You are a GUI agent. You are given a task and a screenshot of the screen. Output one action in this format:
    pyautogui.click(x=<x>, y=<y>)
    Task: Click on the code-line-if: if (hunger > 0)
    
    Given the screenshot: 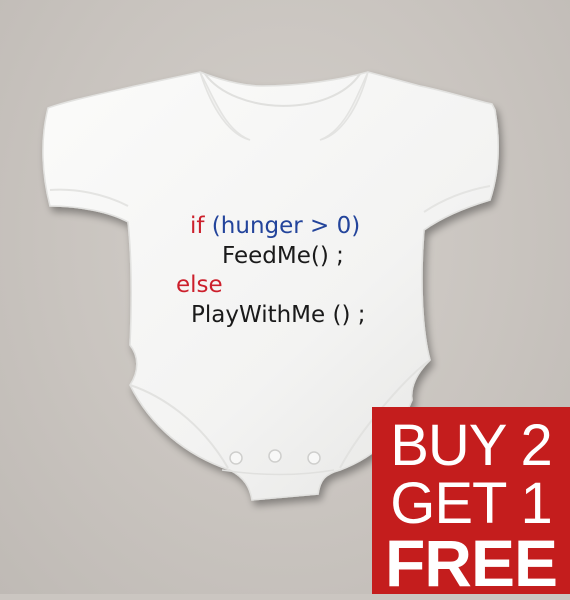 What is the action you would take?
    pyautogui.click(x=275, y=226)
    